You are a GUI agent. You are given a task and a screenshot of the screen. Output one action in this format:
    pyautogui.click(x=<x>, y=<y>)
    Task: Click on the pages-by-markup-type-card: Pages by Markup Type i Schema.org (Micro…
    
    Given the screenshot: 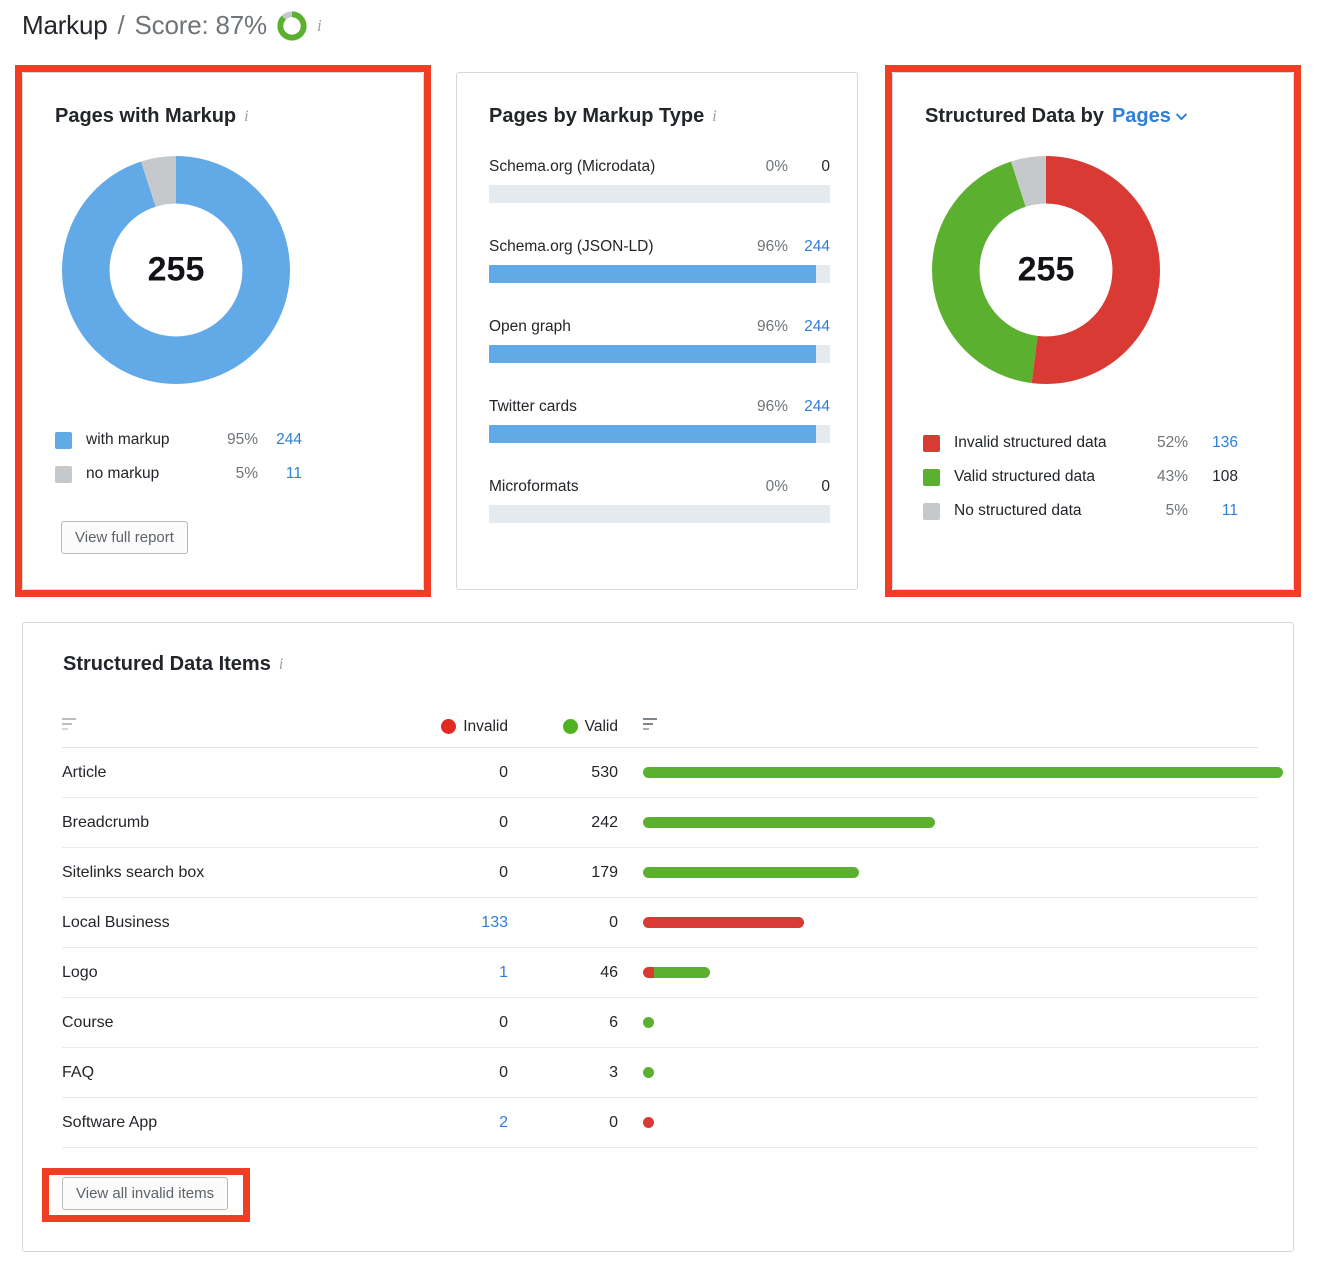 What is the action you would take?
    pyautogui.click(x=657, y=331)
    